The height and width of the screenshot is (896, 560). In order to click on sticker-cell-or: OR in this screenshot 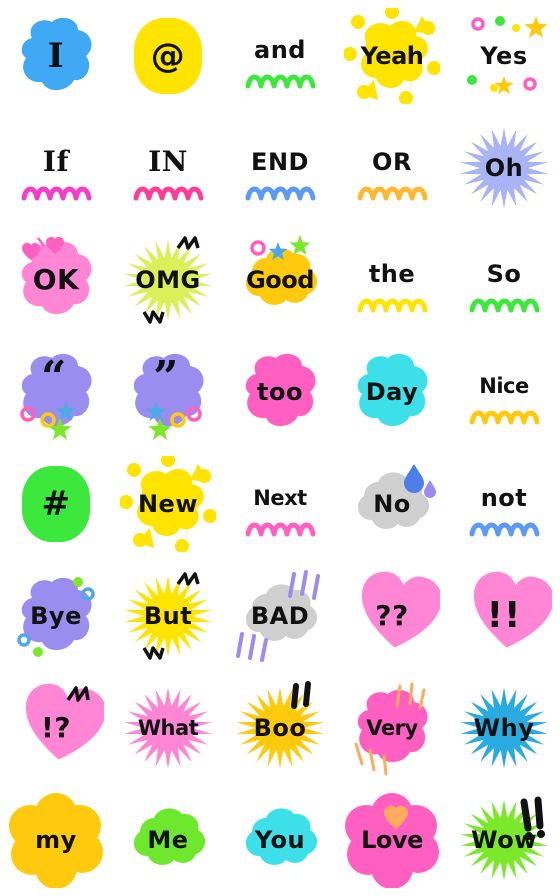, I will do `click(392, 168)`.